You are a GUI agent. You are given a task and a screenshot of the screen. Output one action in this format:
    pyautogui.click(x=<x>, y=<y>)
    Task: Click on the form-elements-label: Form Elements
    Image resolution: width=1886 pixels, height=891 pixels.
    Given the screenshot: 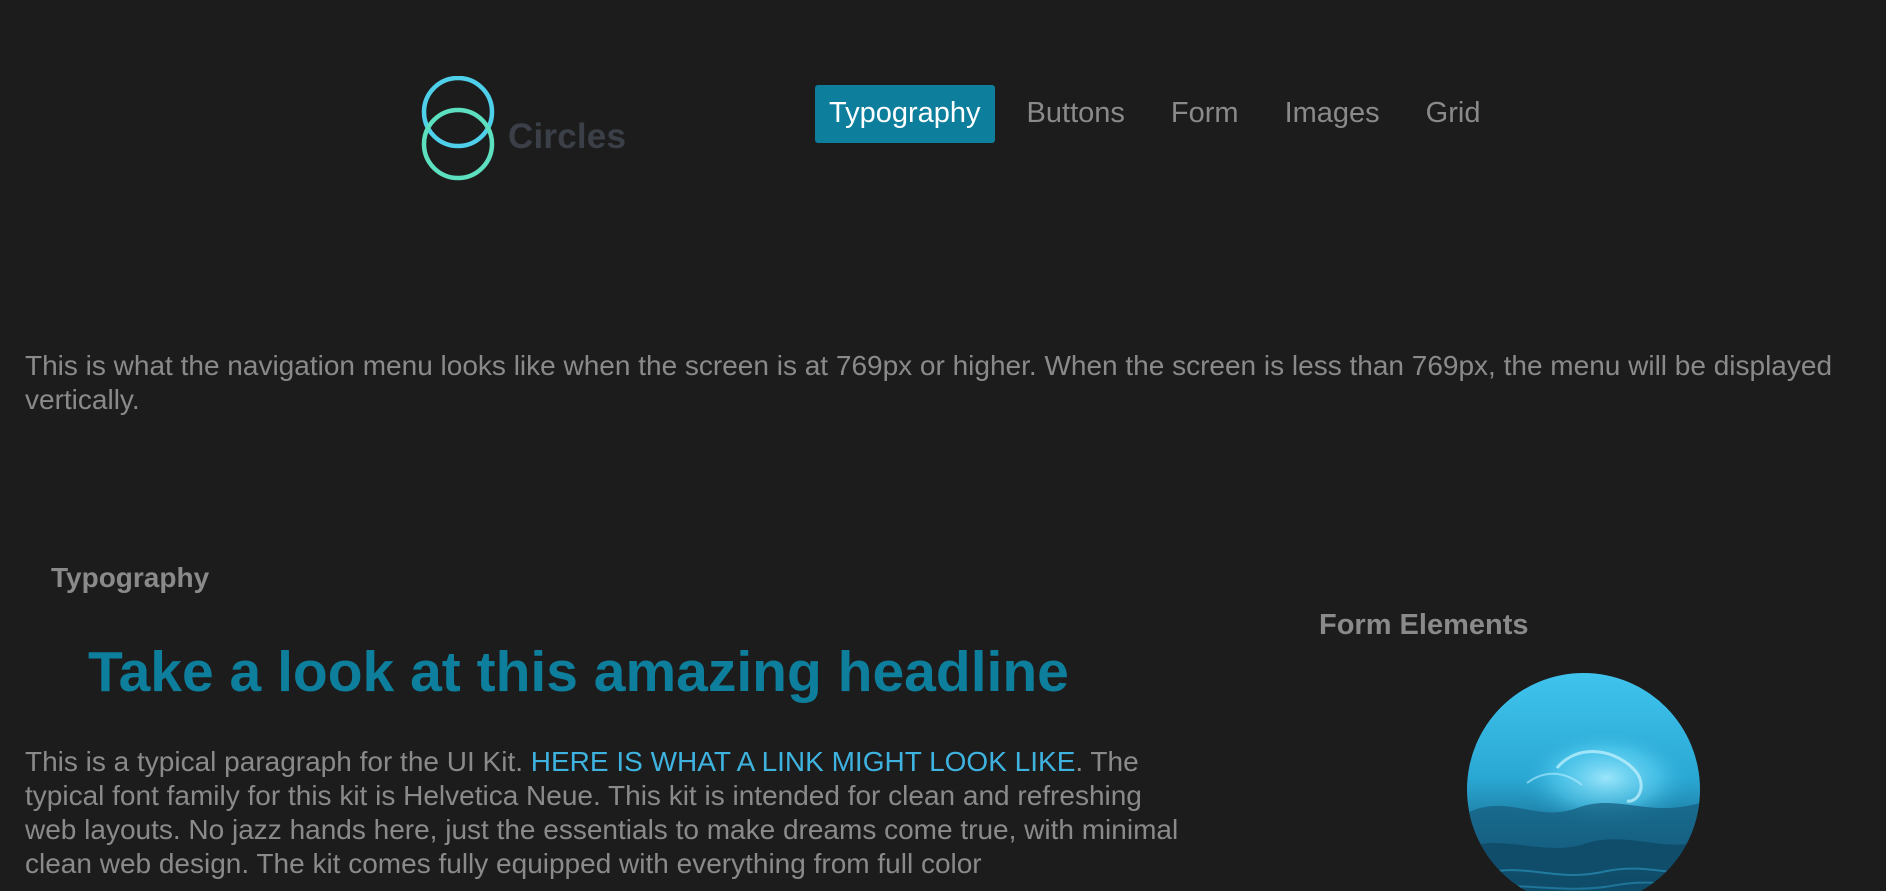 What is the action you would take?
    pyautogui.click(x=1424, y=625)
    